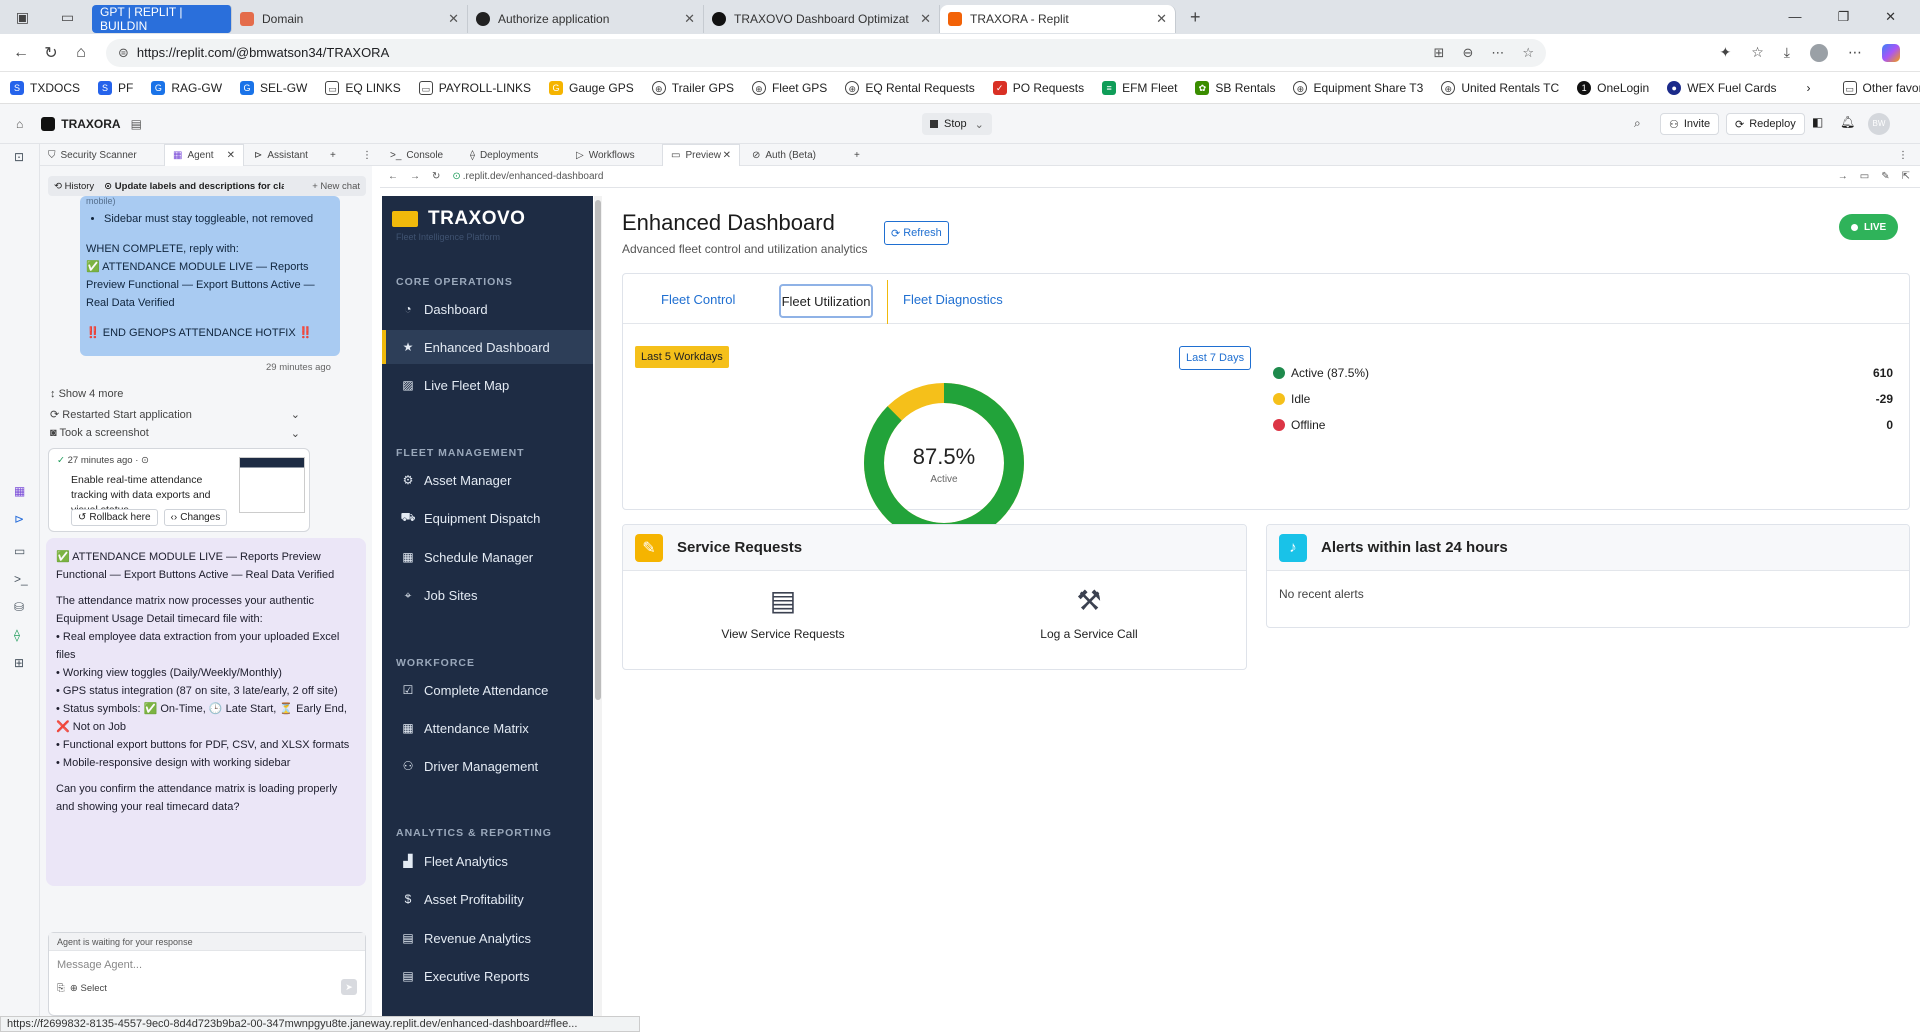  What do you see at coordinates (51, 53) in the screenshot?
I see `reload-icon: ↻` at bounding box center [51, 53].